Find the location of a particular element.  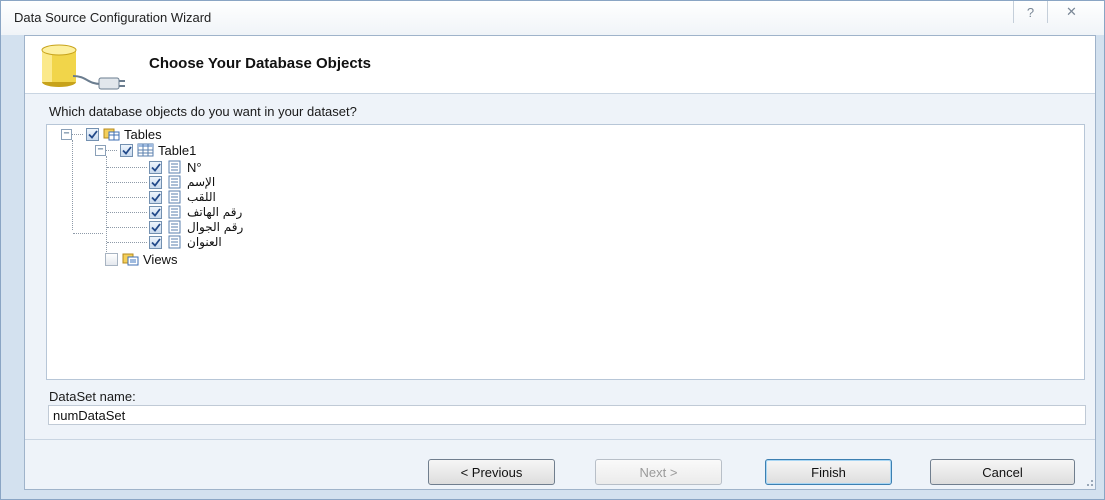

close-icon: ✕ is located at coordinates (1071, 11).